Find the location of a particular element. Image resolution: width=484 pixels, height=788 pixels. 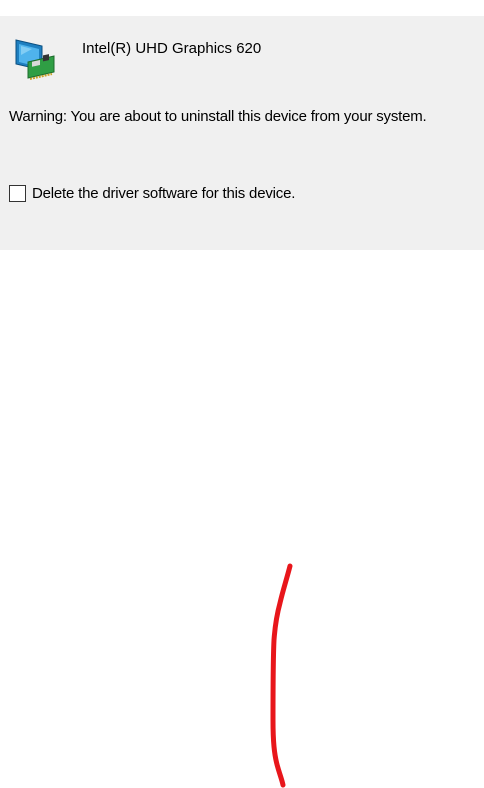

annotation-path is located at coordinates (281, 675).